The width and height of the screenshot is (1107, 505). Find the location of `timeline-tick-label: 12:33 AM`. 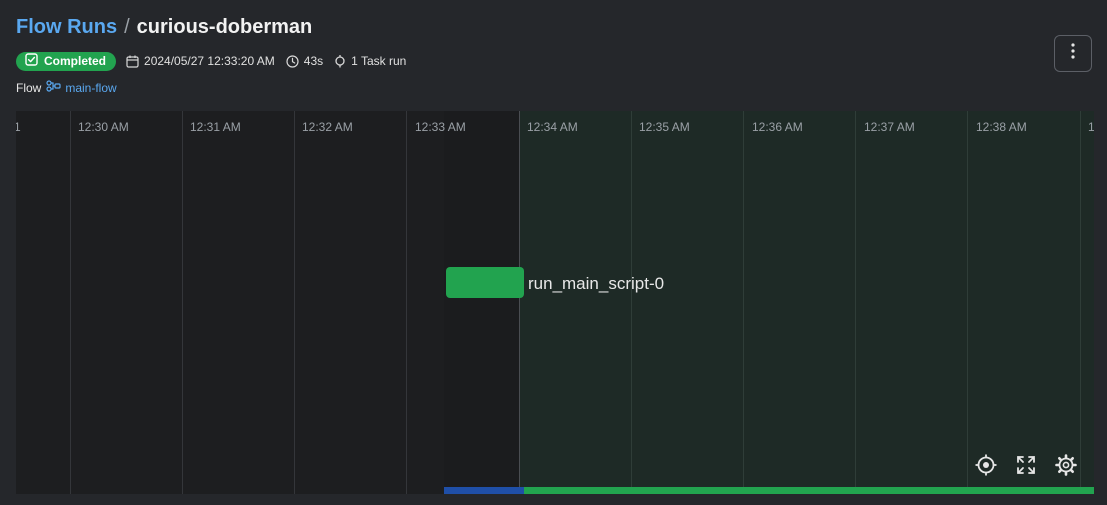

timeline-tick-label: 12:33 AM is located at coordinates (440, 127).